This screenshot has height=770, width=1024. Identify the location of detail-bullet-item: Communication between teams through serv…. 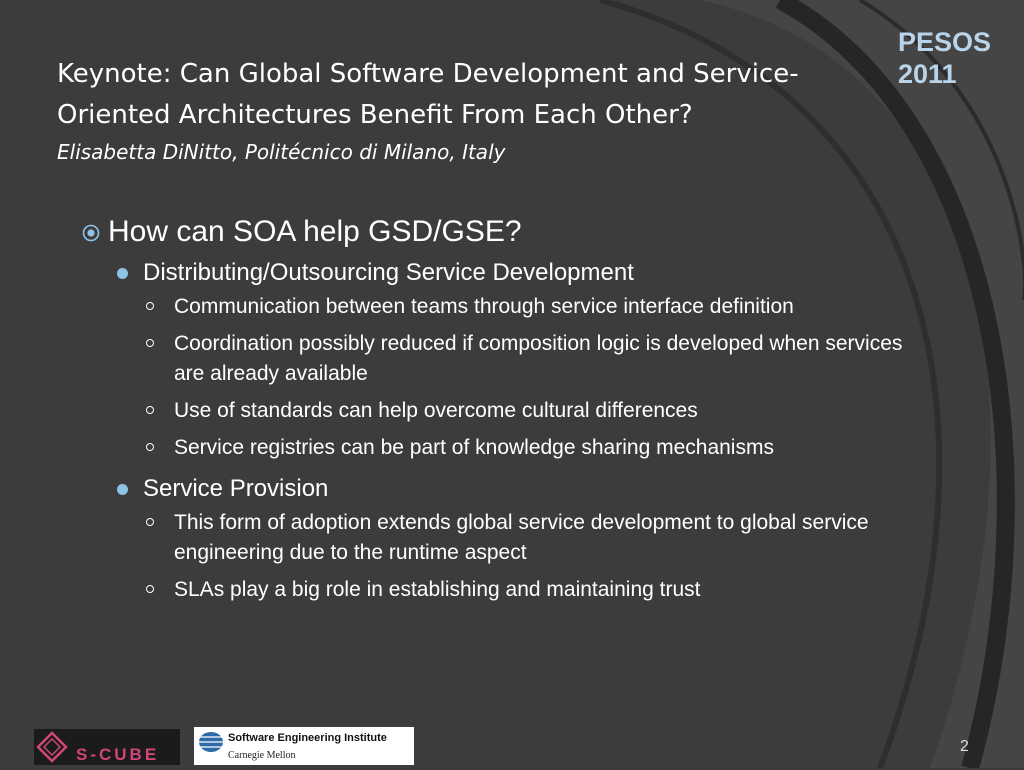
(571, 307).